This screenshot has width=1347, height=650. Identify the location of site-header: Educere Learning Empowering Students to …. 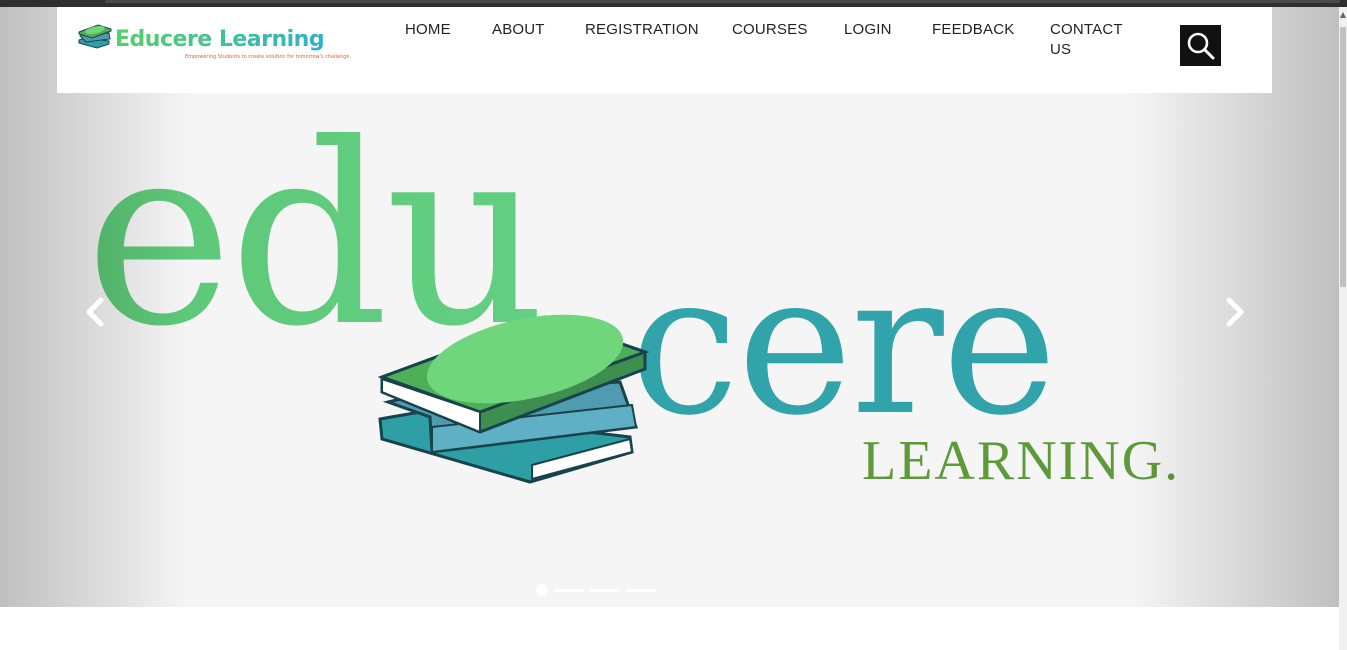
(664, 50).